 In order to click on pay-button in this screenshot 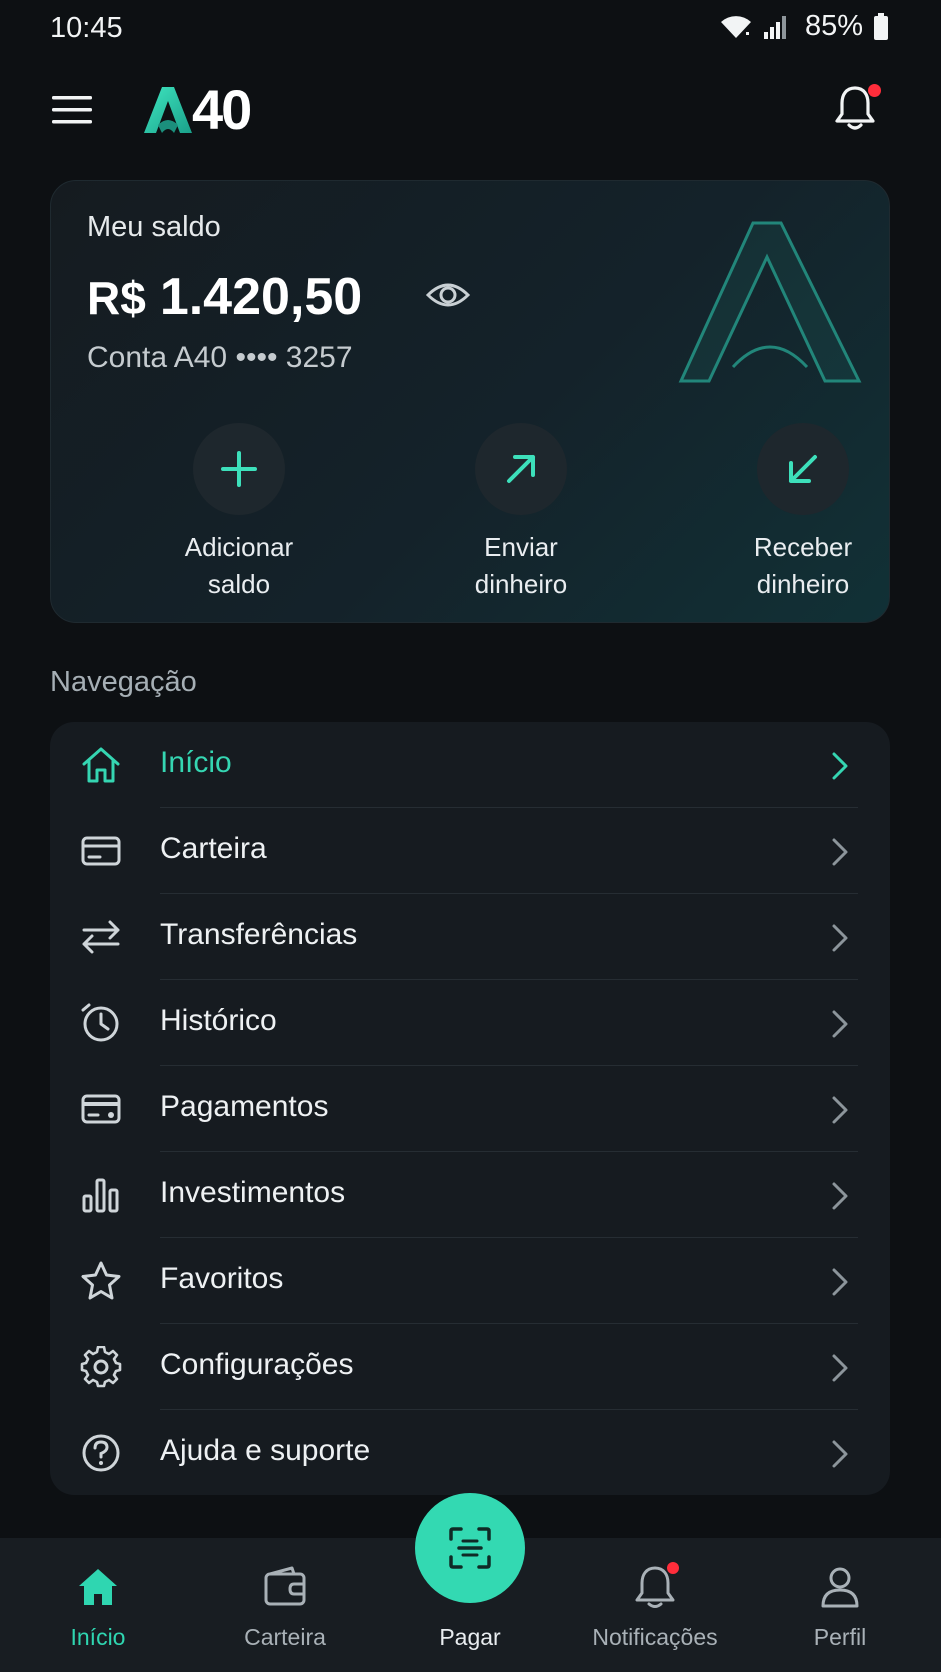, I will do `click(470, 1548)`.